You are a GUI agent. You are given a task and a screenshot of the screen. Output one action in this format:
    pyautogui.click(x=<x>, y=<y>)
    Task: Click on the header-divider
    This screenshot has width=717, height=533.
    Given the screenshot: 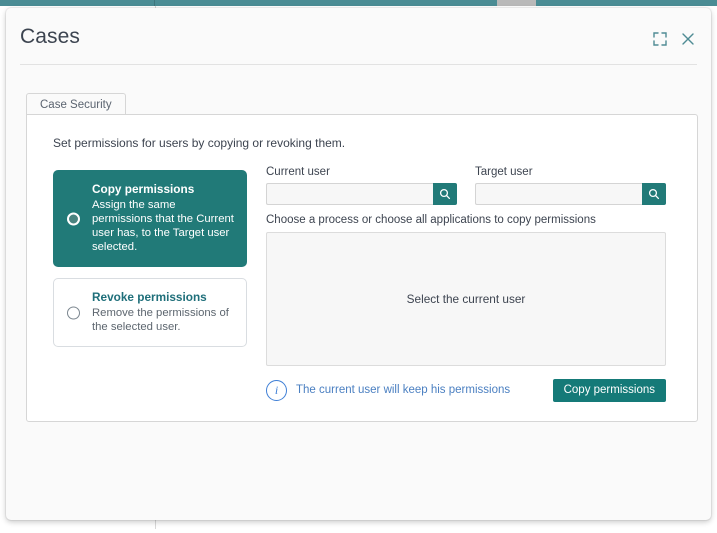 What is the action you would take?
    pyautogui.click(x=358, y=64)
    